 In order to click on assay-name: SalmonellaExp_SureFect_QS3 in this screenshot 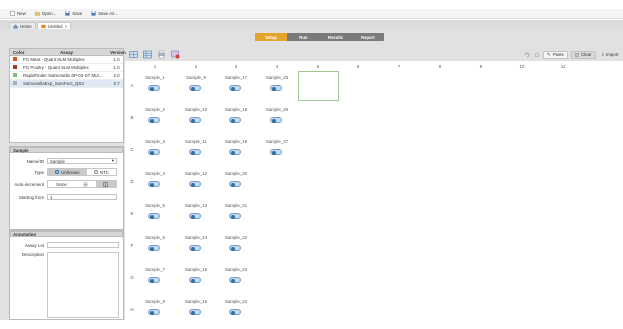, I will do `click(53, 83)`.